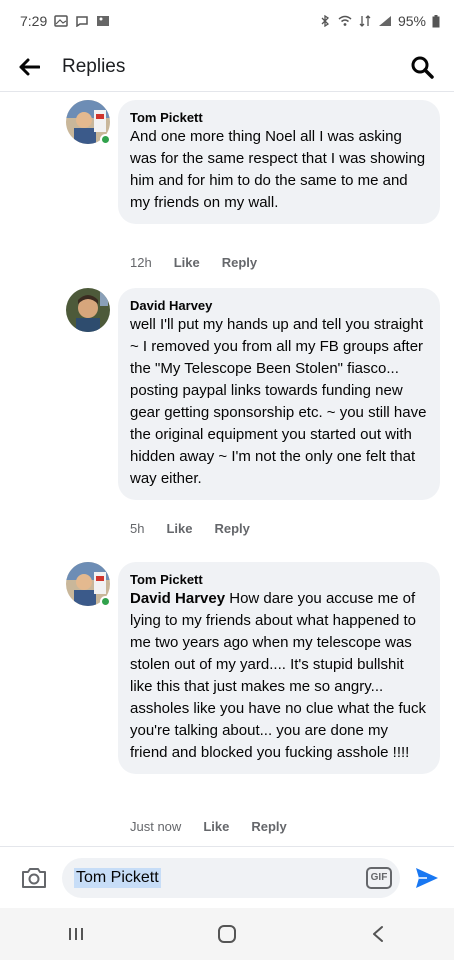 This screenshot has width=454, height=960. Describe the element at coordinates (137, 528) in the screenshot. I see `comment-time: 5h` at that location.